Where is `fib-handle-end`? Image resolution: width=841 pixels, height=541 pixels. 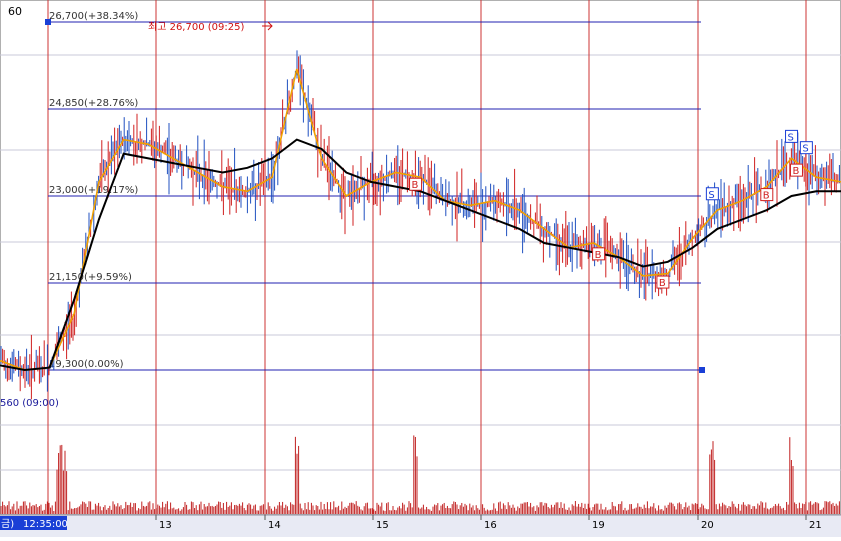 fib-handle-end is located at coordinates (702, 370).